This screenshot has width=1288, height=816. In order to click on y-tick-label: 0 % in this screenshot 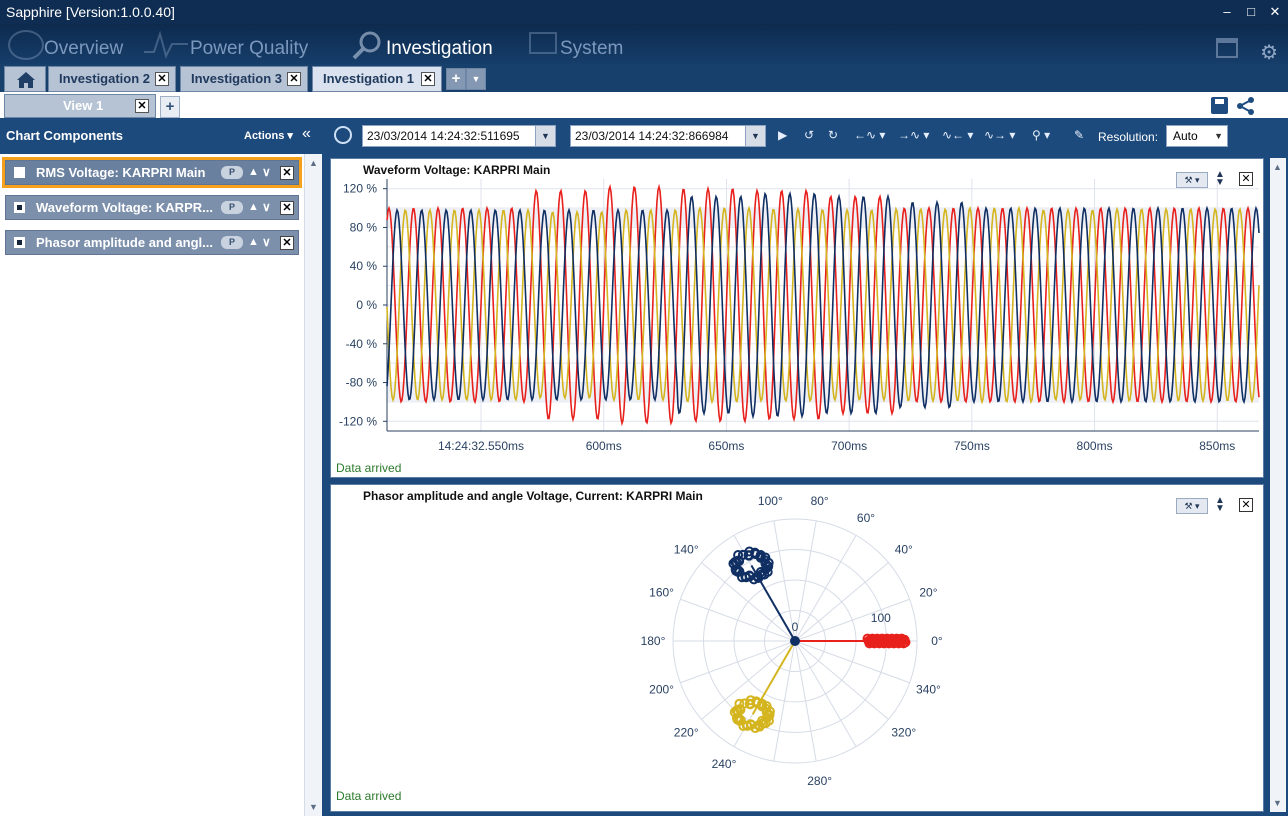, I will do `click(366, 305)`.